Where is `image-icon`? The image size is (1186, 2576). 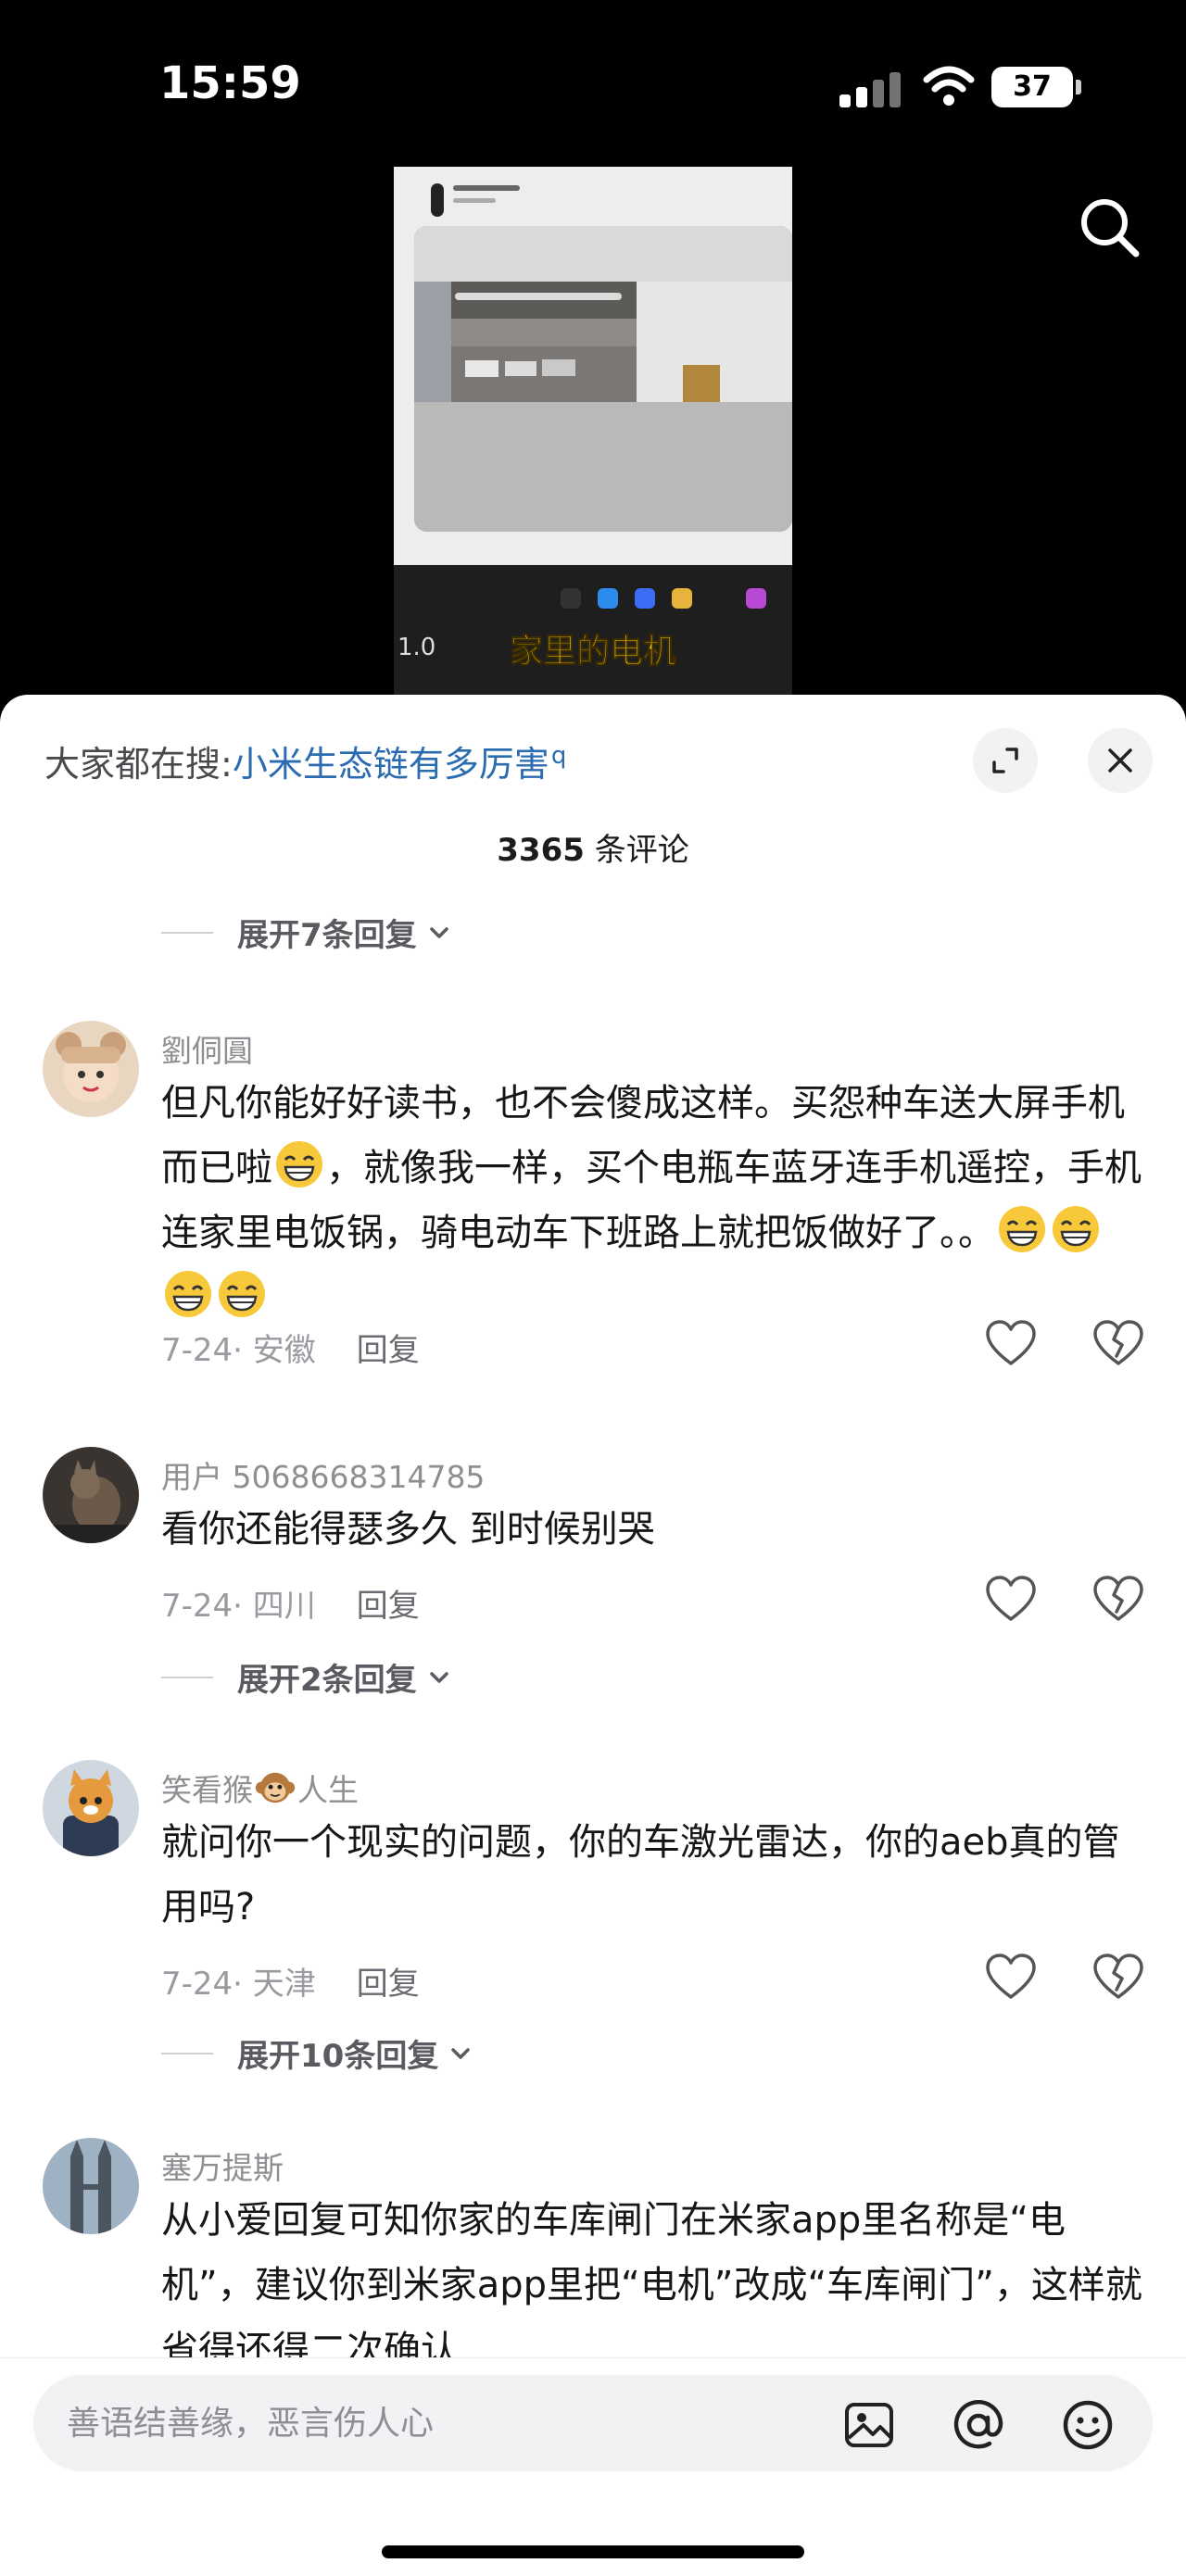 image-icon is located at coordinates (869, 2425).